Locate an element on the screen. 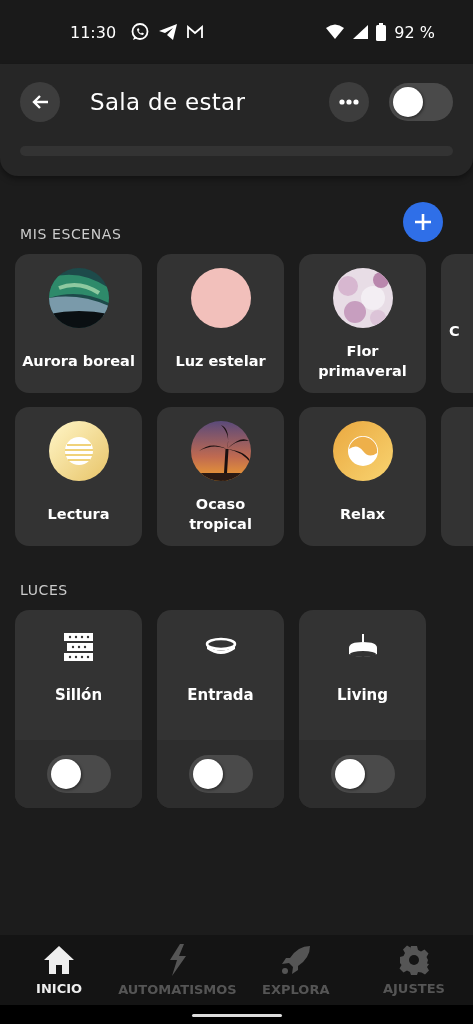  nav-tab: INICIO is located at coordinates (59, 970).